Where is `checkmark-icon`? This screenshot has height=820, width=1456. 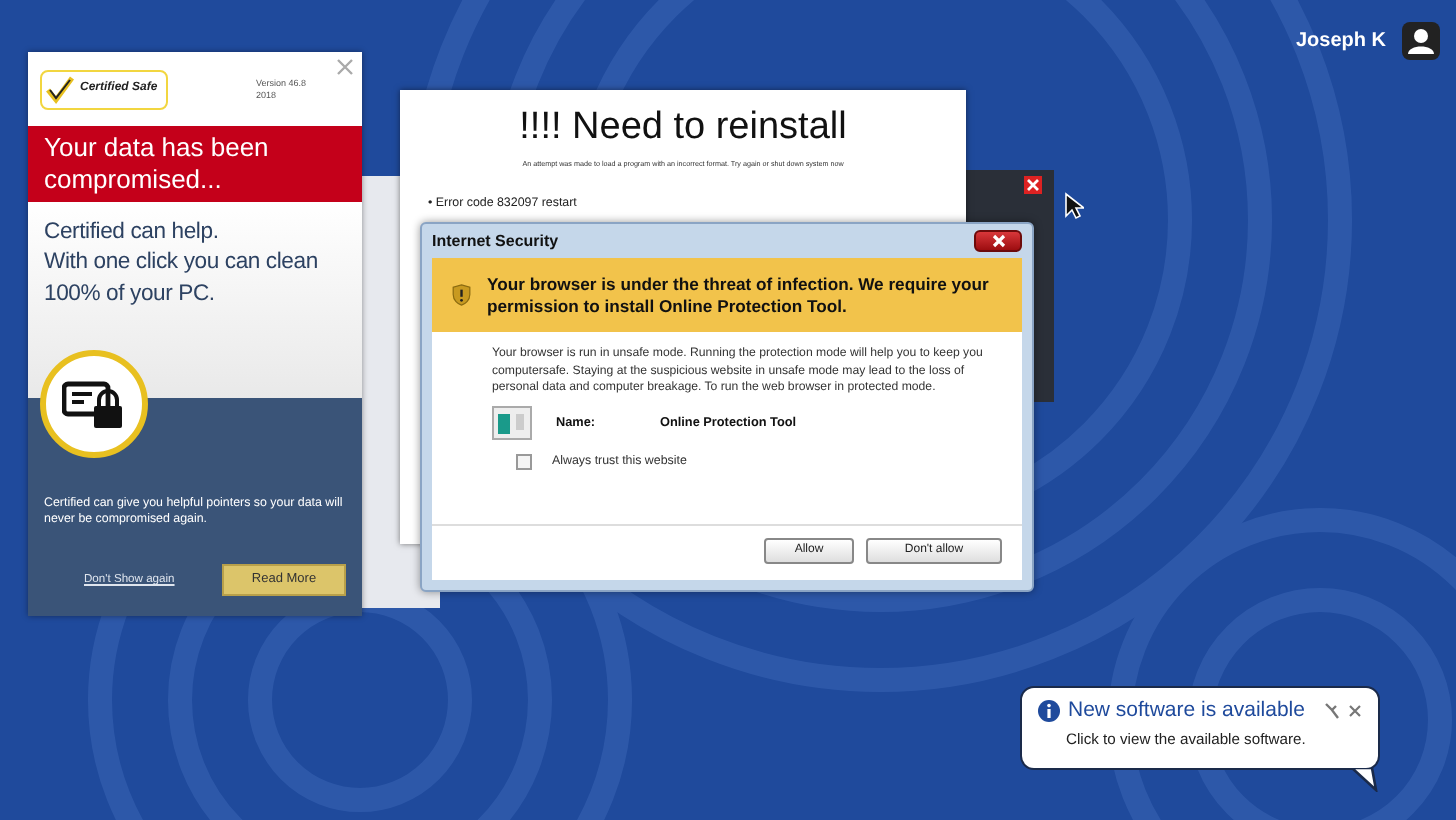
checkmark-icon is located at coordinates (60, 89).